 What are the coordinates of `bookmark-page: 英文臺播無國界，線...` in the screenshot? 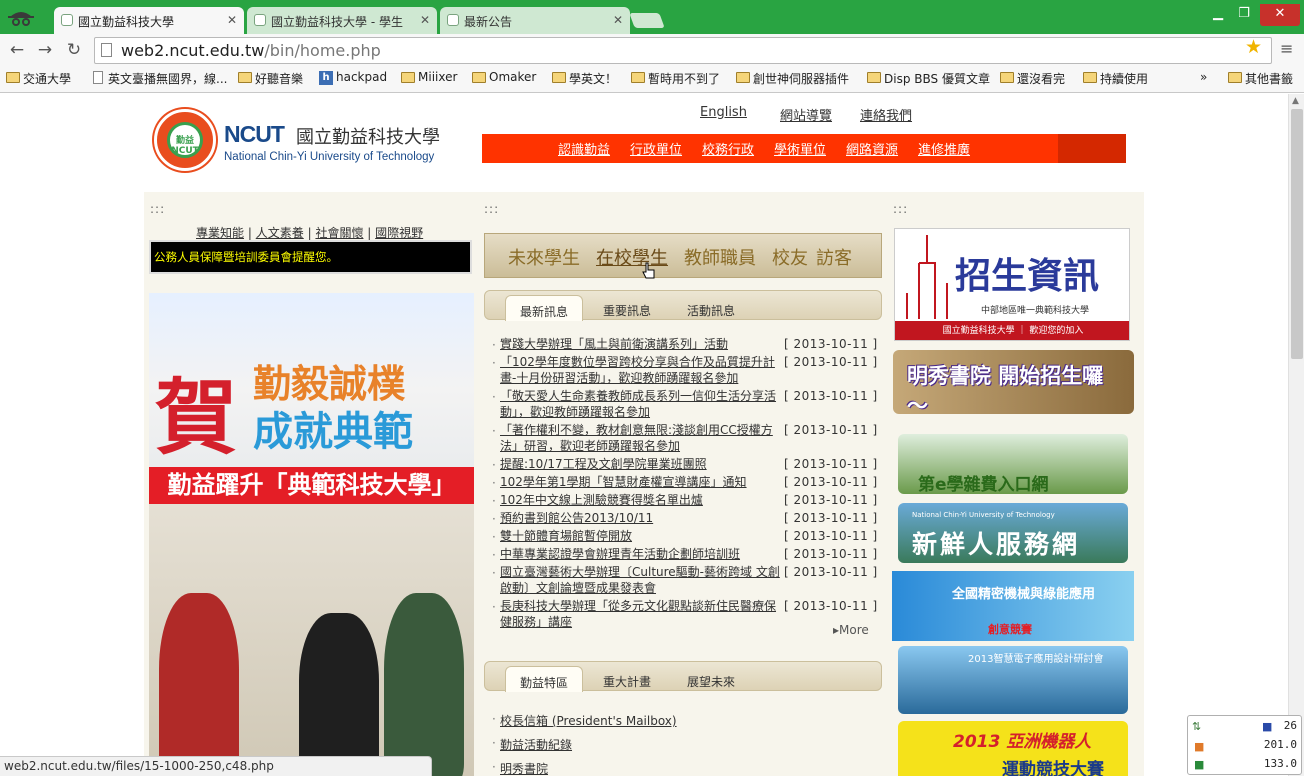 It's located at (159, 78).